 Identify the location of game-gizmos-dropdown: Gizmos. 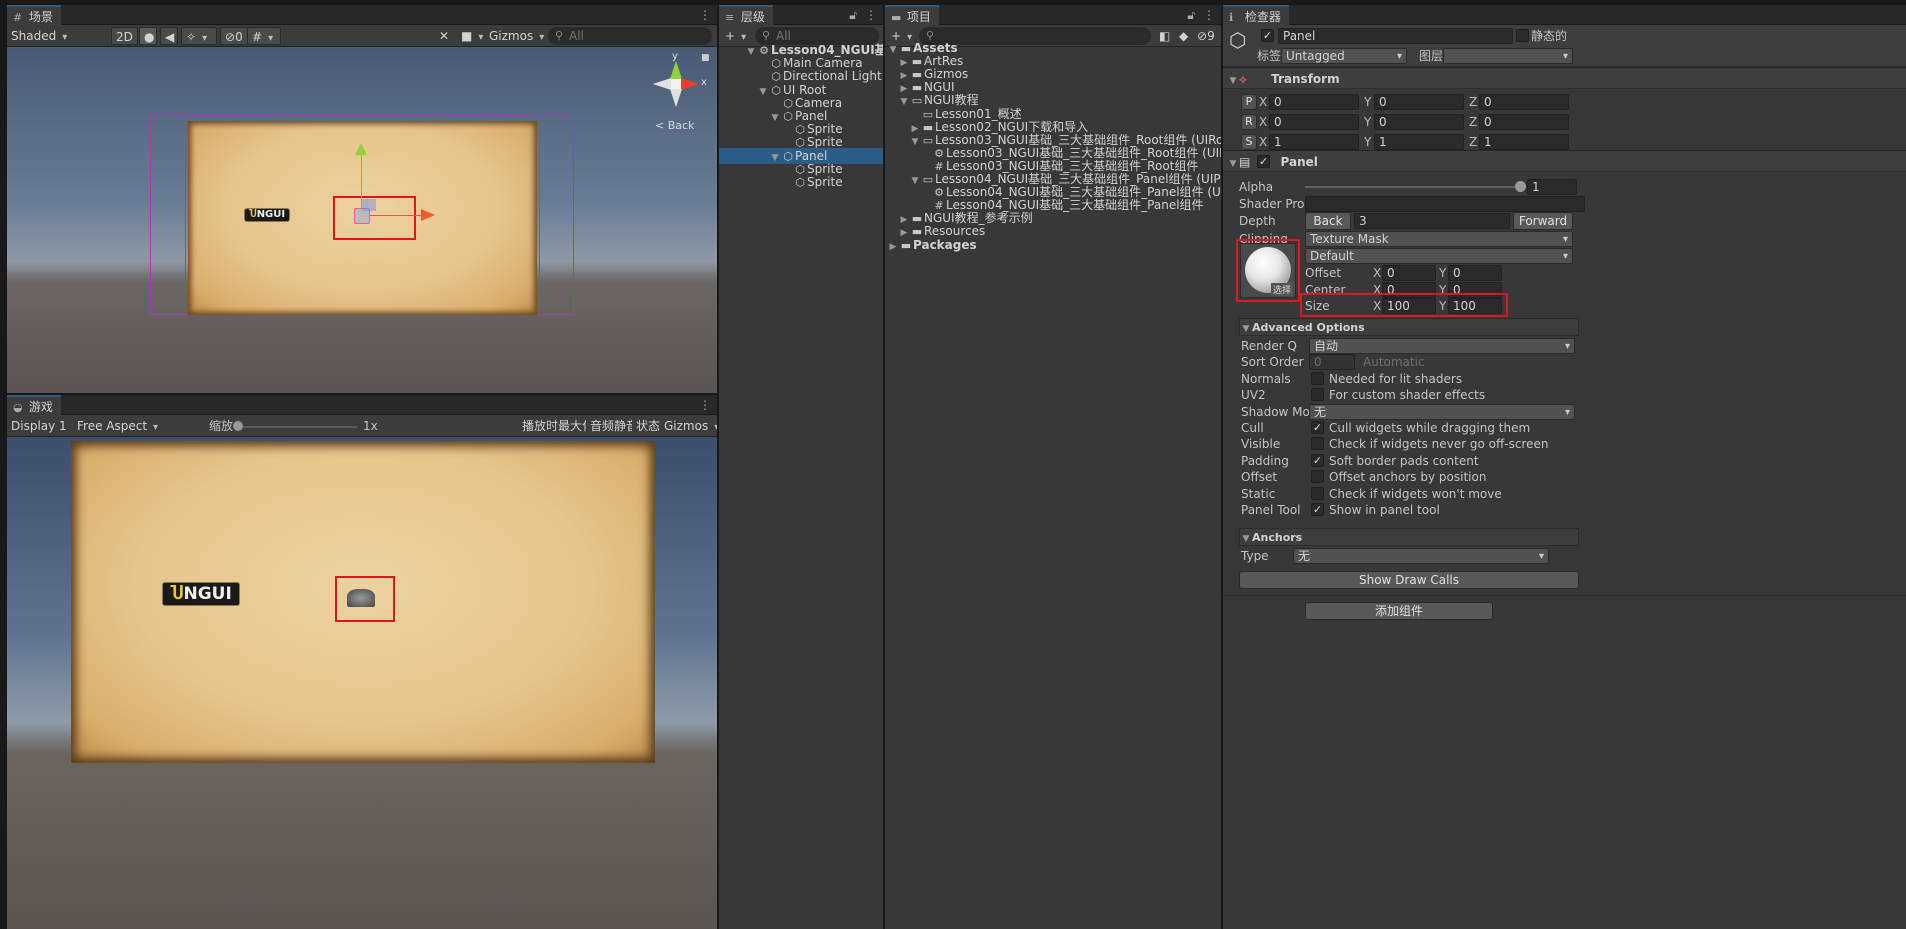
(688, 426).